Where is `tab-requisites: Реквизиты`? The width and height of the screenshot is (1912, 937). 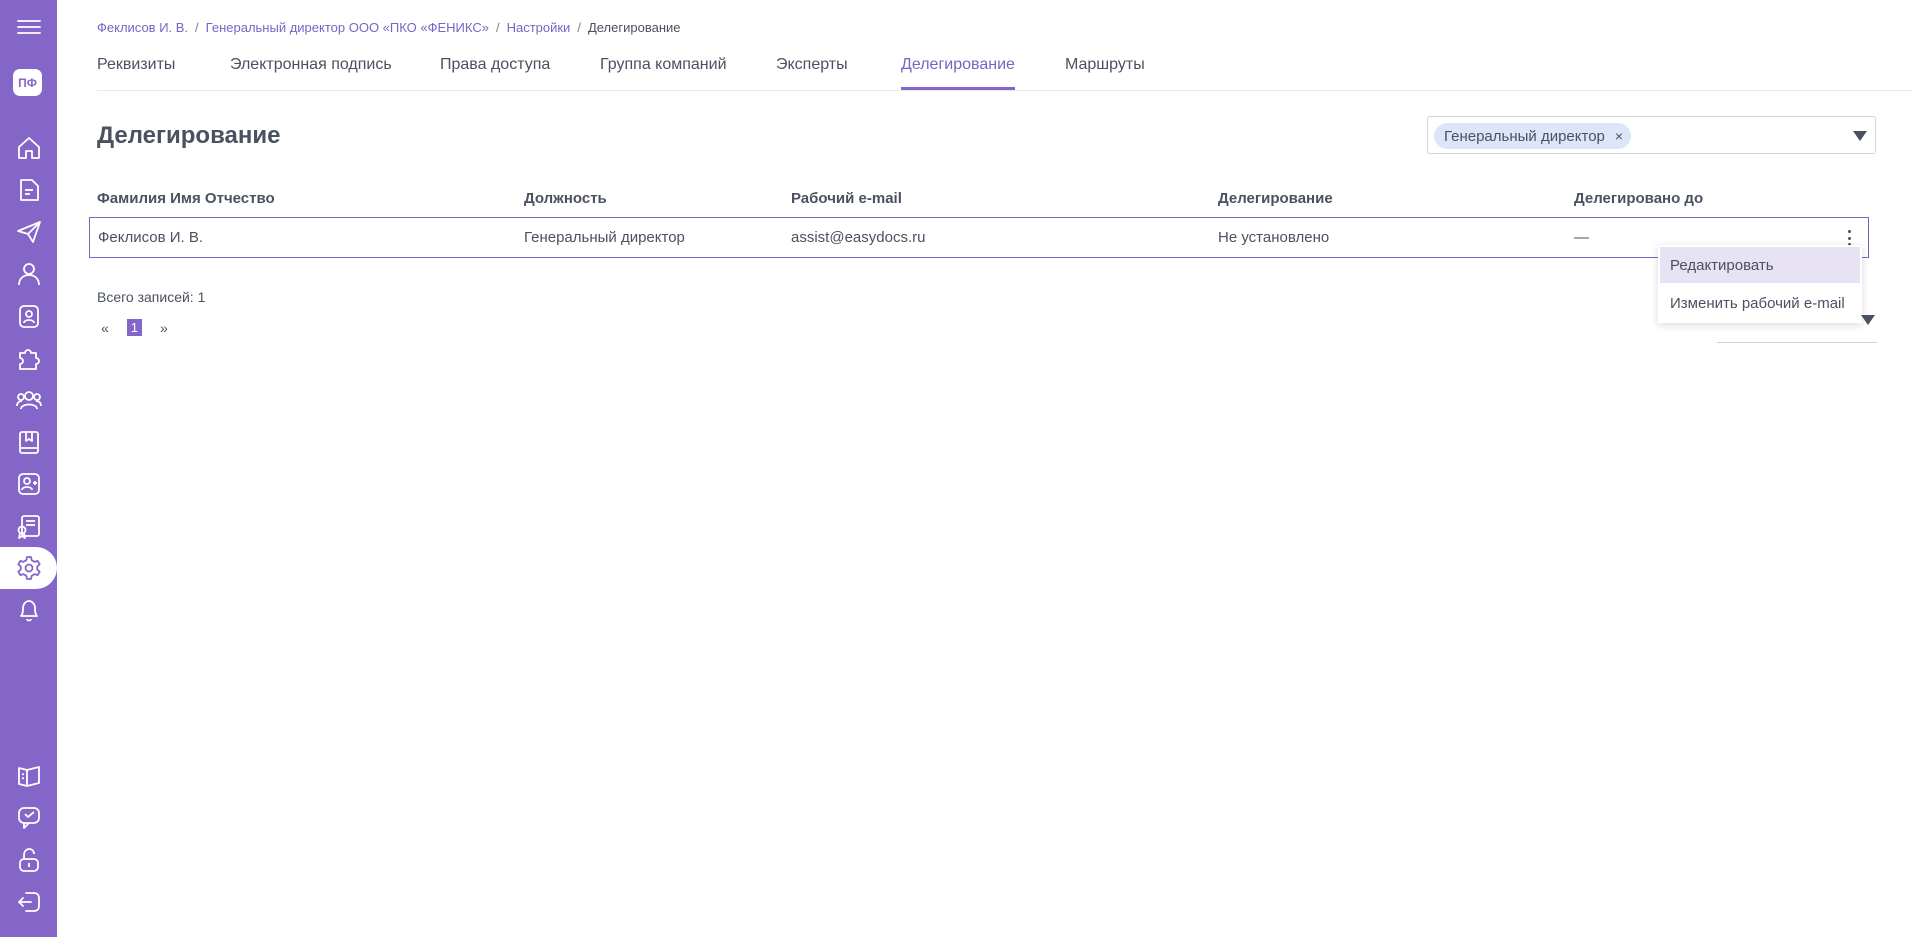
tab-requisites: Реквизиты is located at coordinates (136, 72).